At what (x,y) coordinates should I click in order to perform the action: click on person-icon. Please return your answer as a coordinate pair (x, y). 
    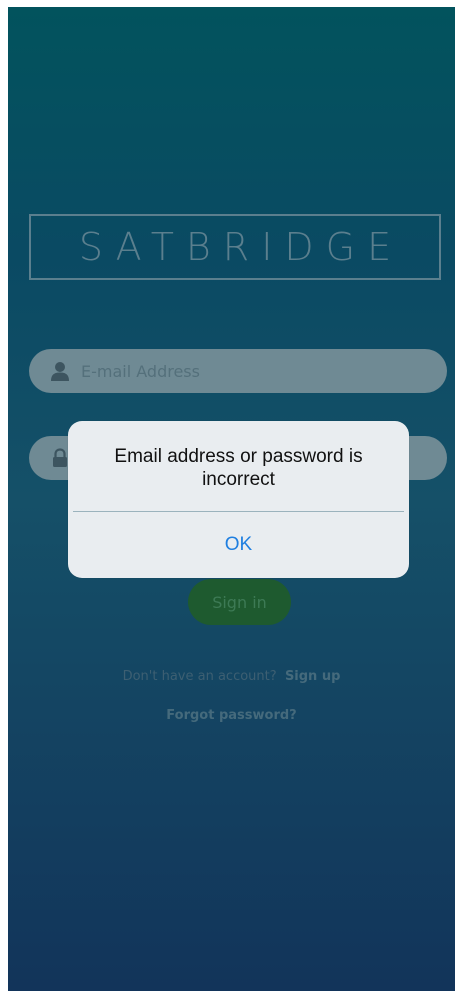
    Looking at the image, I should click on (60, 371).